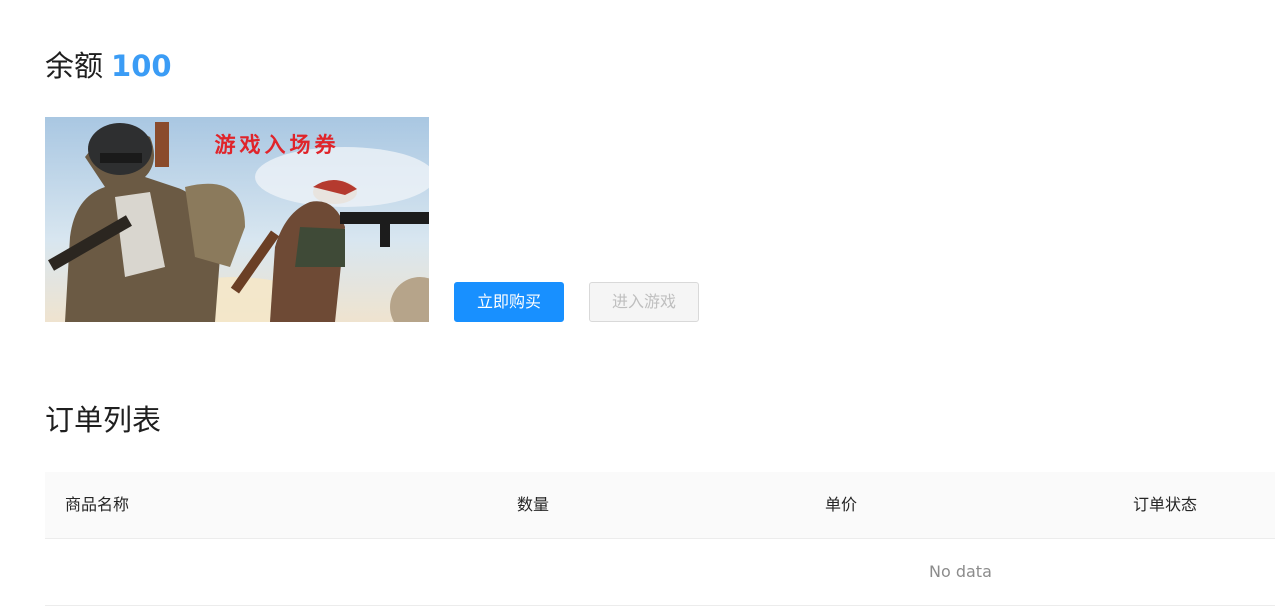 The image size is (1275, 611). What do you see at coordinates (141, 66) in the screenshot?
I see `balance-amount: 100` at bounding box center [141, 66].